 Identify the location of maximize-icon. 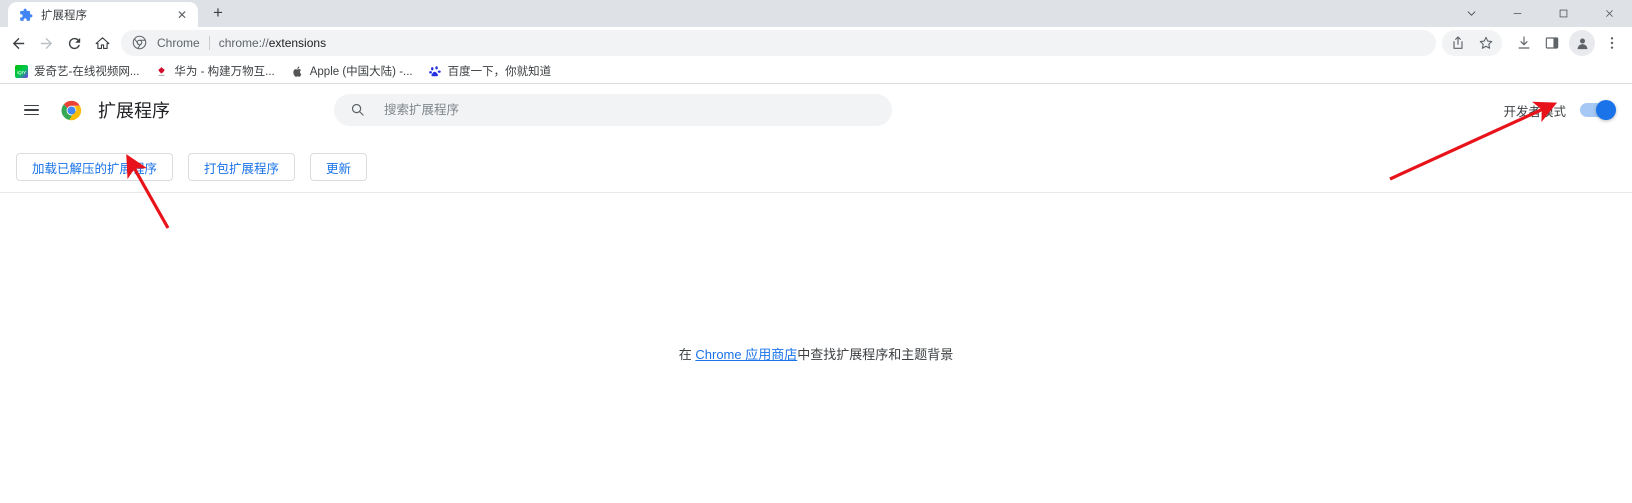
(1563, 13).